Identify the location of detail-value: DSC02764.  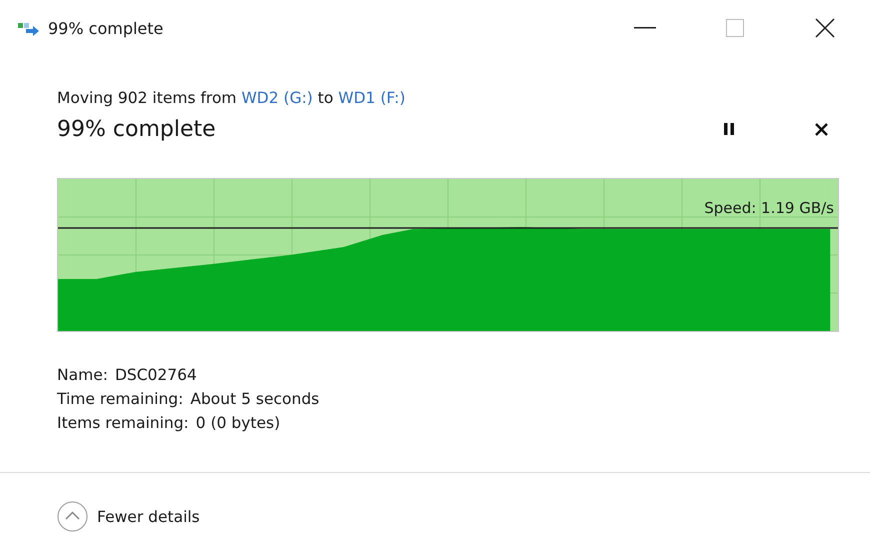
(155, 375).